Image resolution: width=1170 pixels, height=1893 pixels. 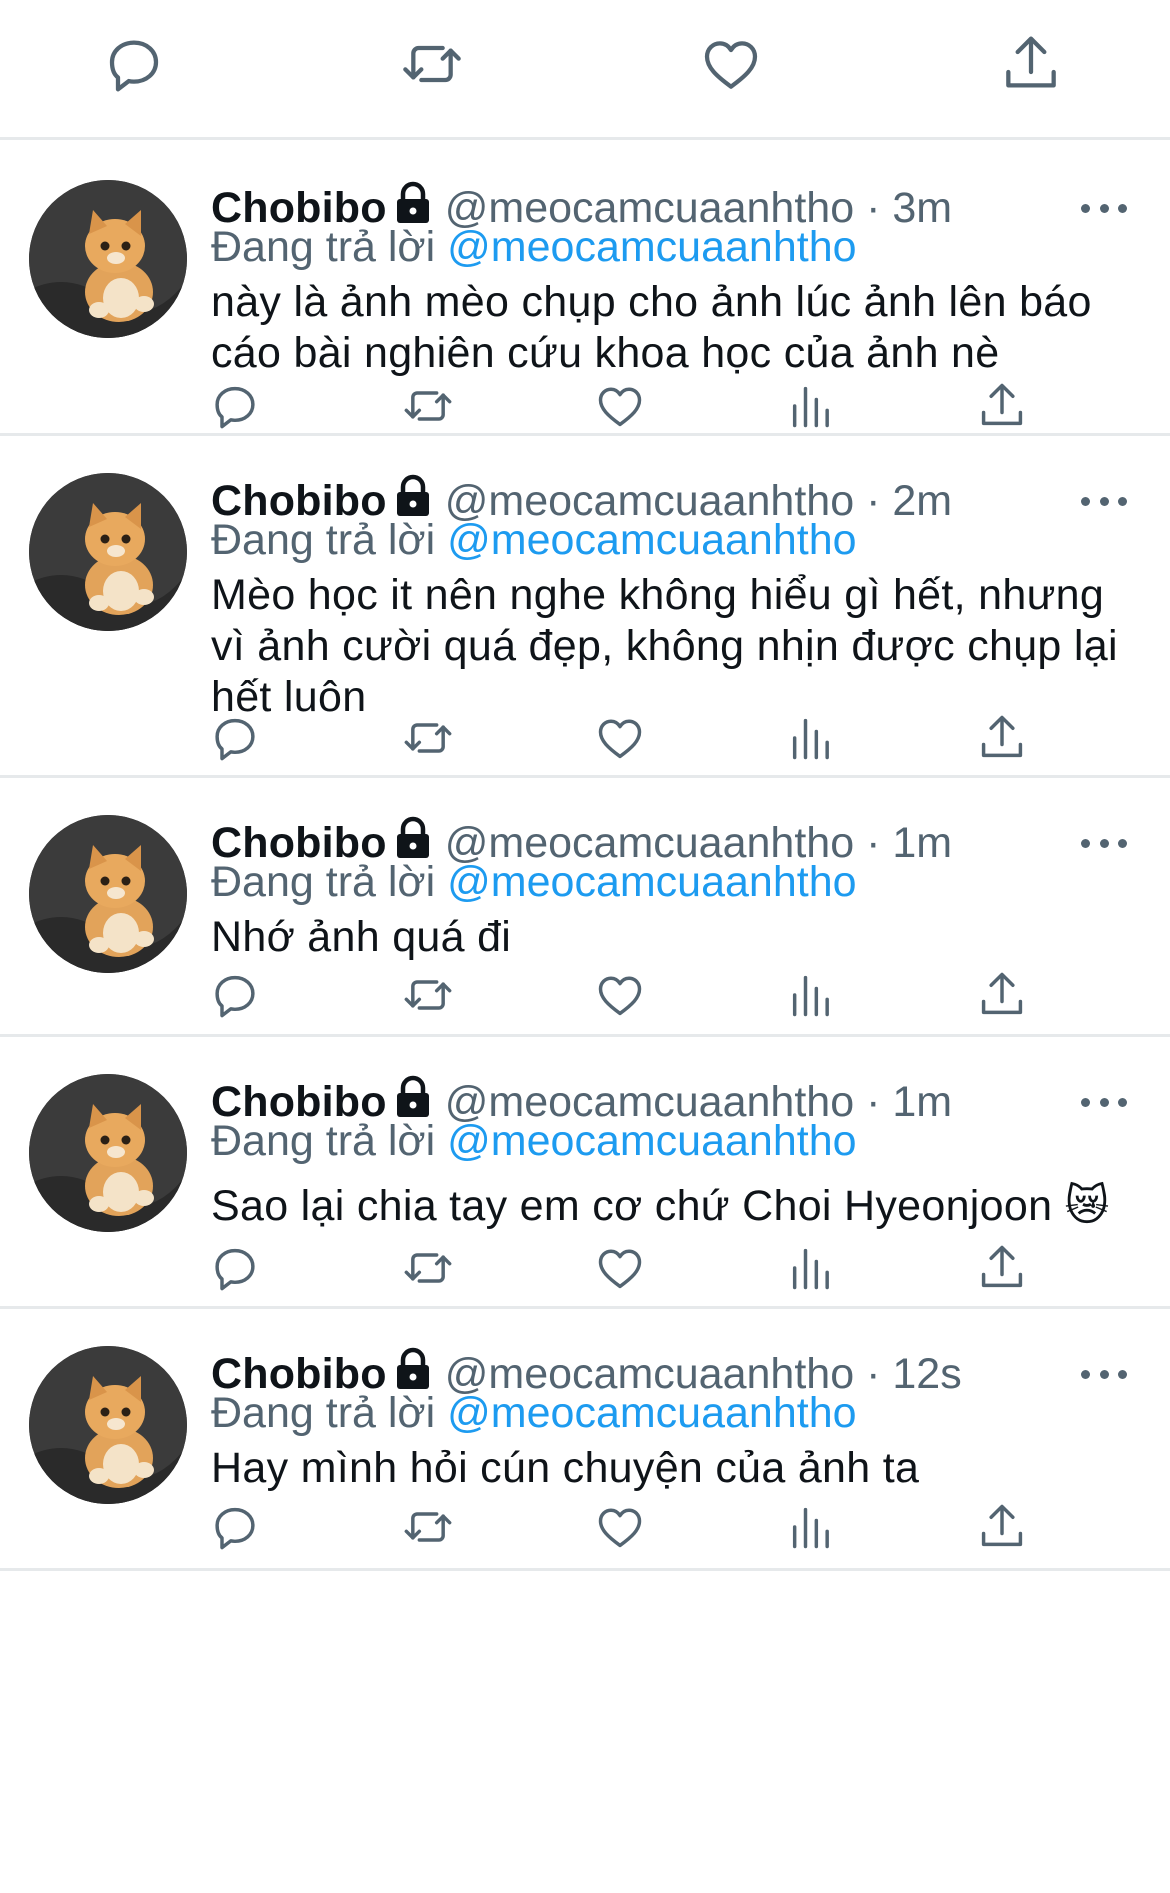 What do you see at coordinates (922, 208) in the screenshot?
I see `timestamp: 3m` at bounding box center [922, 208].